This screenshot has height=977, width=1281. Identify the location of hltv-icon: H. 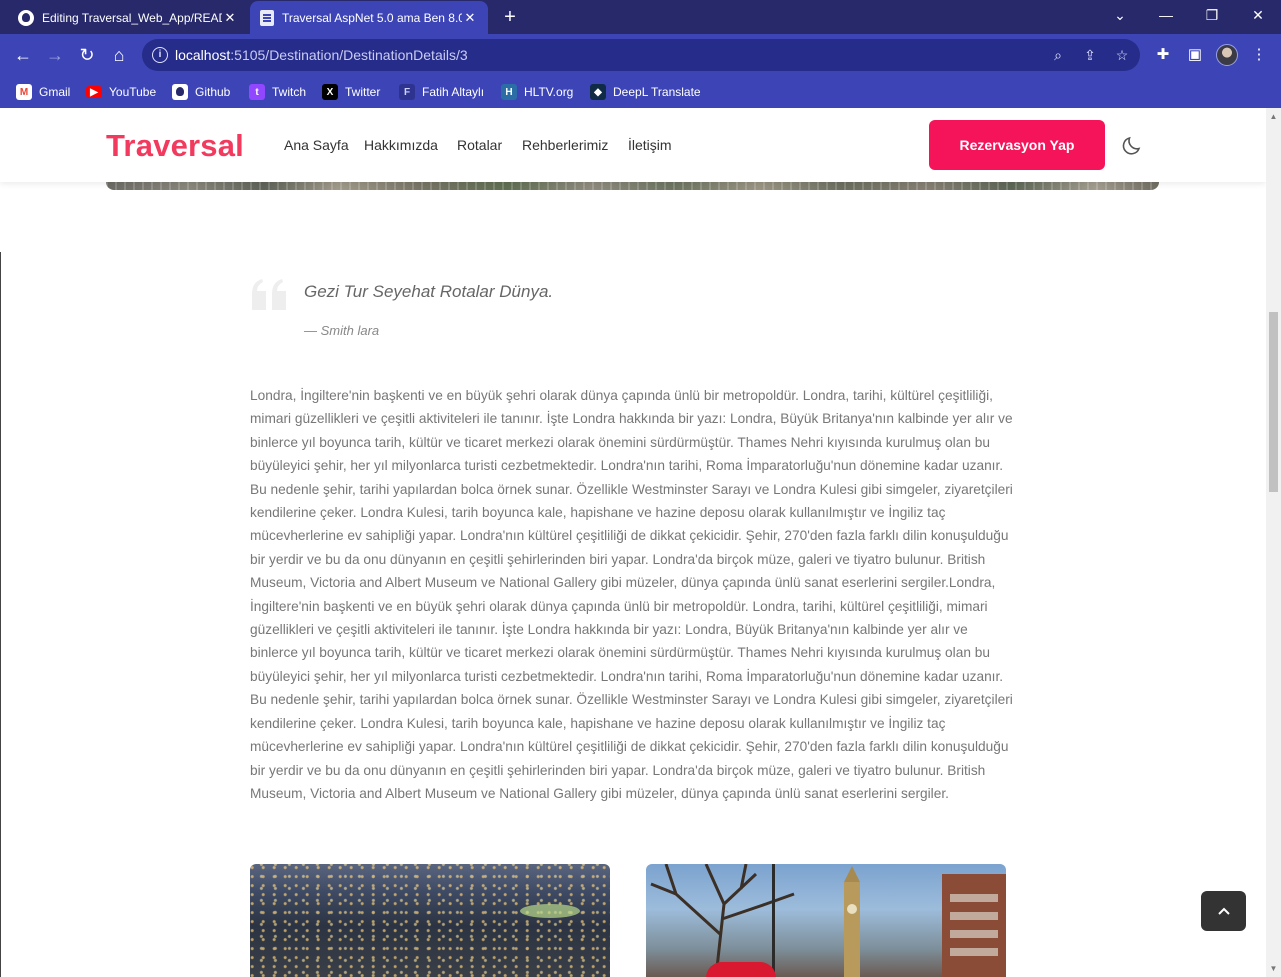
(509, 92).